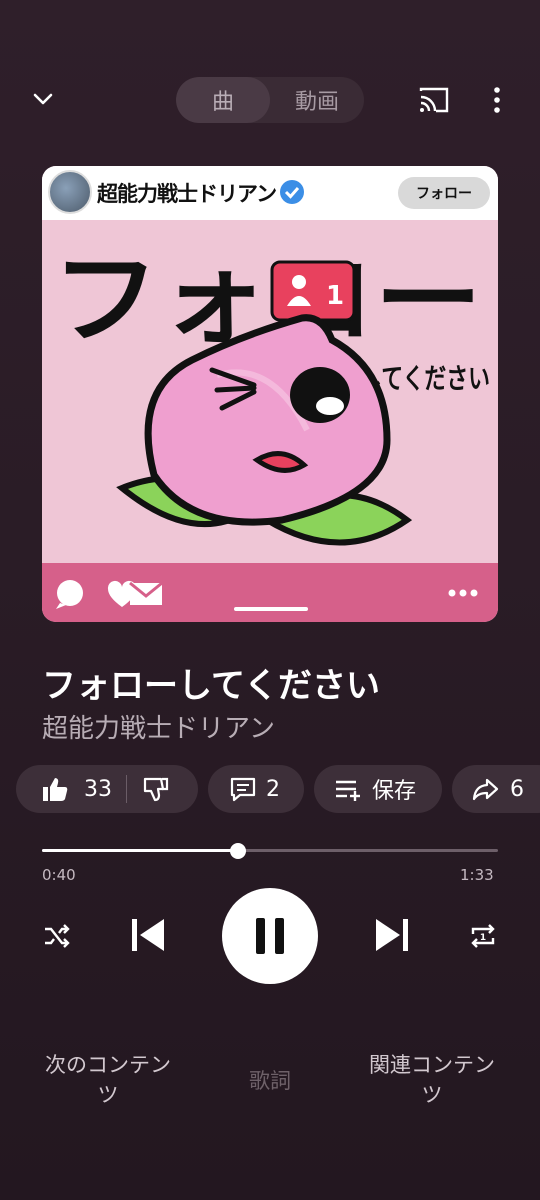 This screenshot has height=1200, width=540. What do you see at coordinates (238, 851) in the screenshot?
I see `progress-thumb` at bounding box center [238, 851].